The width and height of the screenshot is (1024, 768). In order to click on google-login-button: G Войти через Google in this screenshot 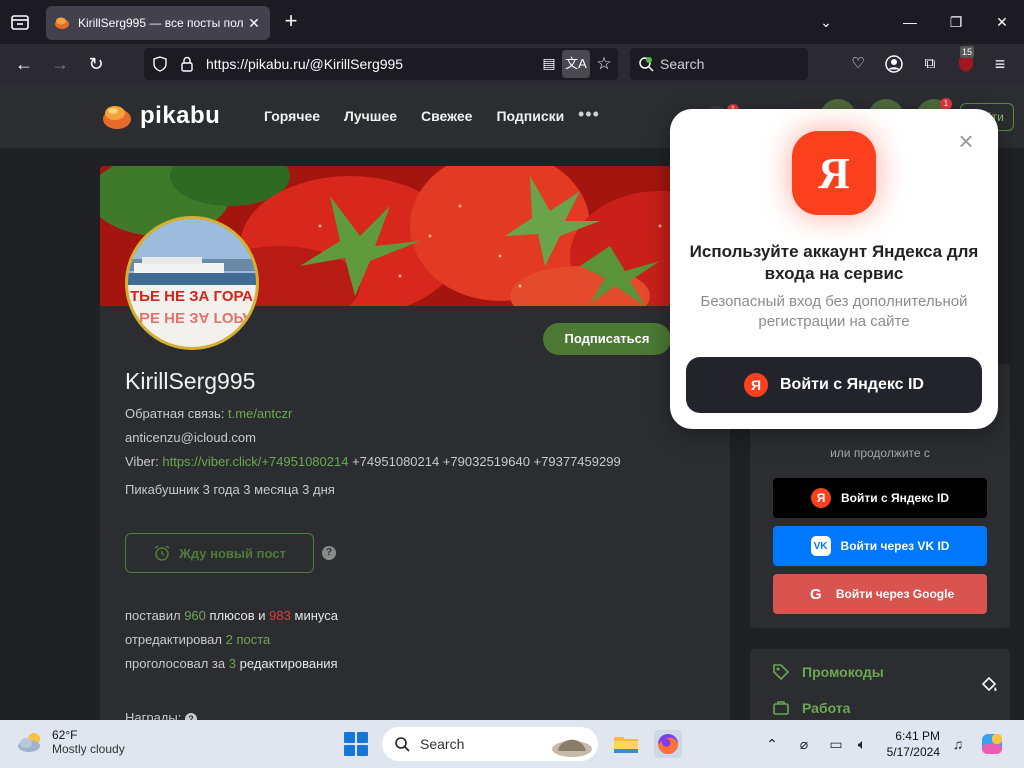, I will do `click(880, 594)`.